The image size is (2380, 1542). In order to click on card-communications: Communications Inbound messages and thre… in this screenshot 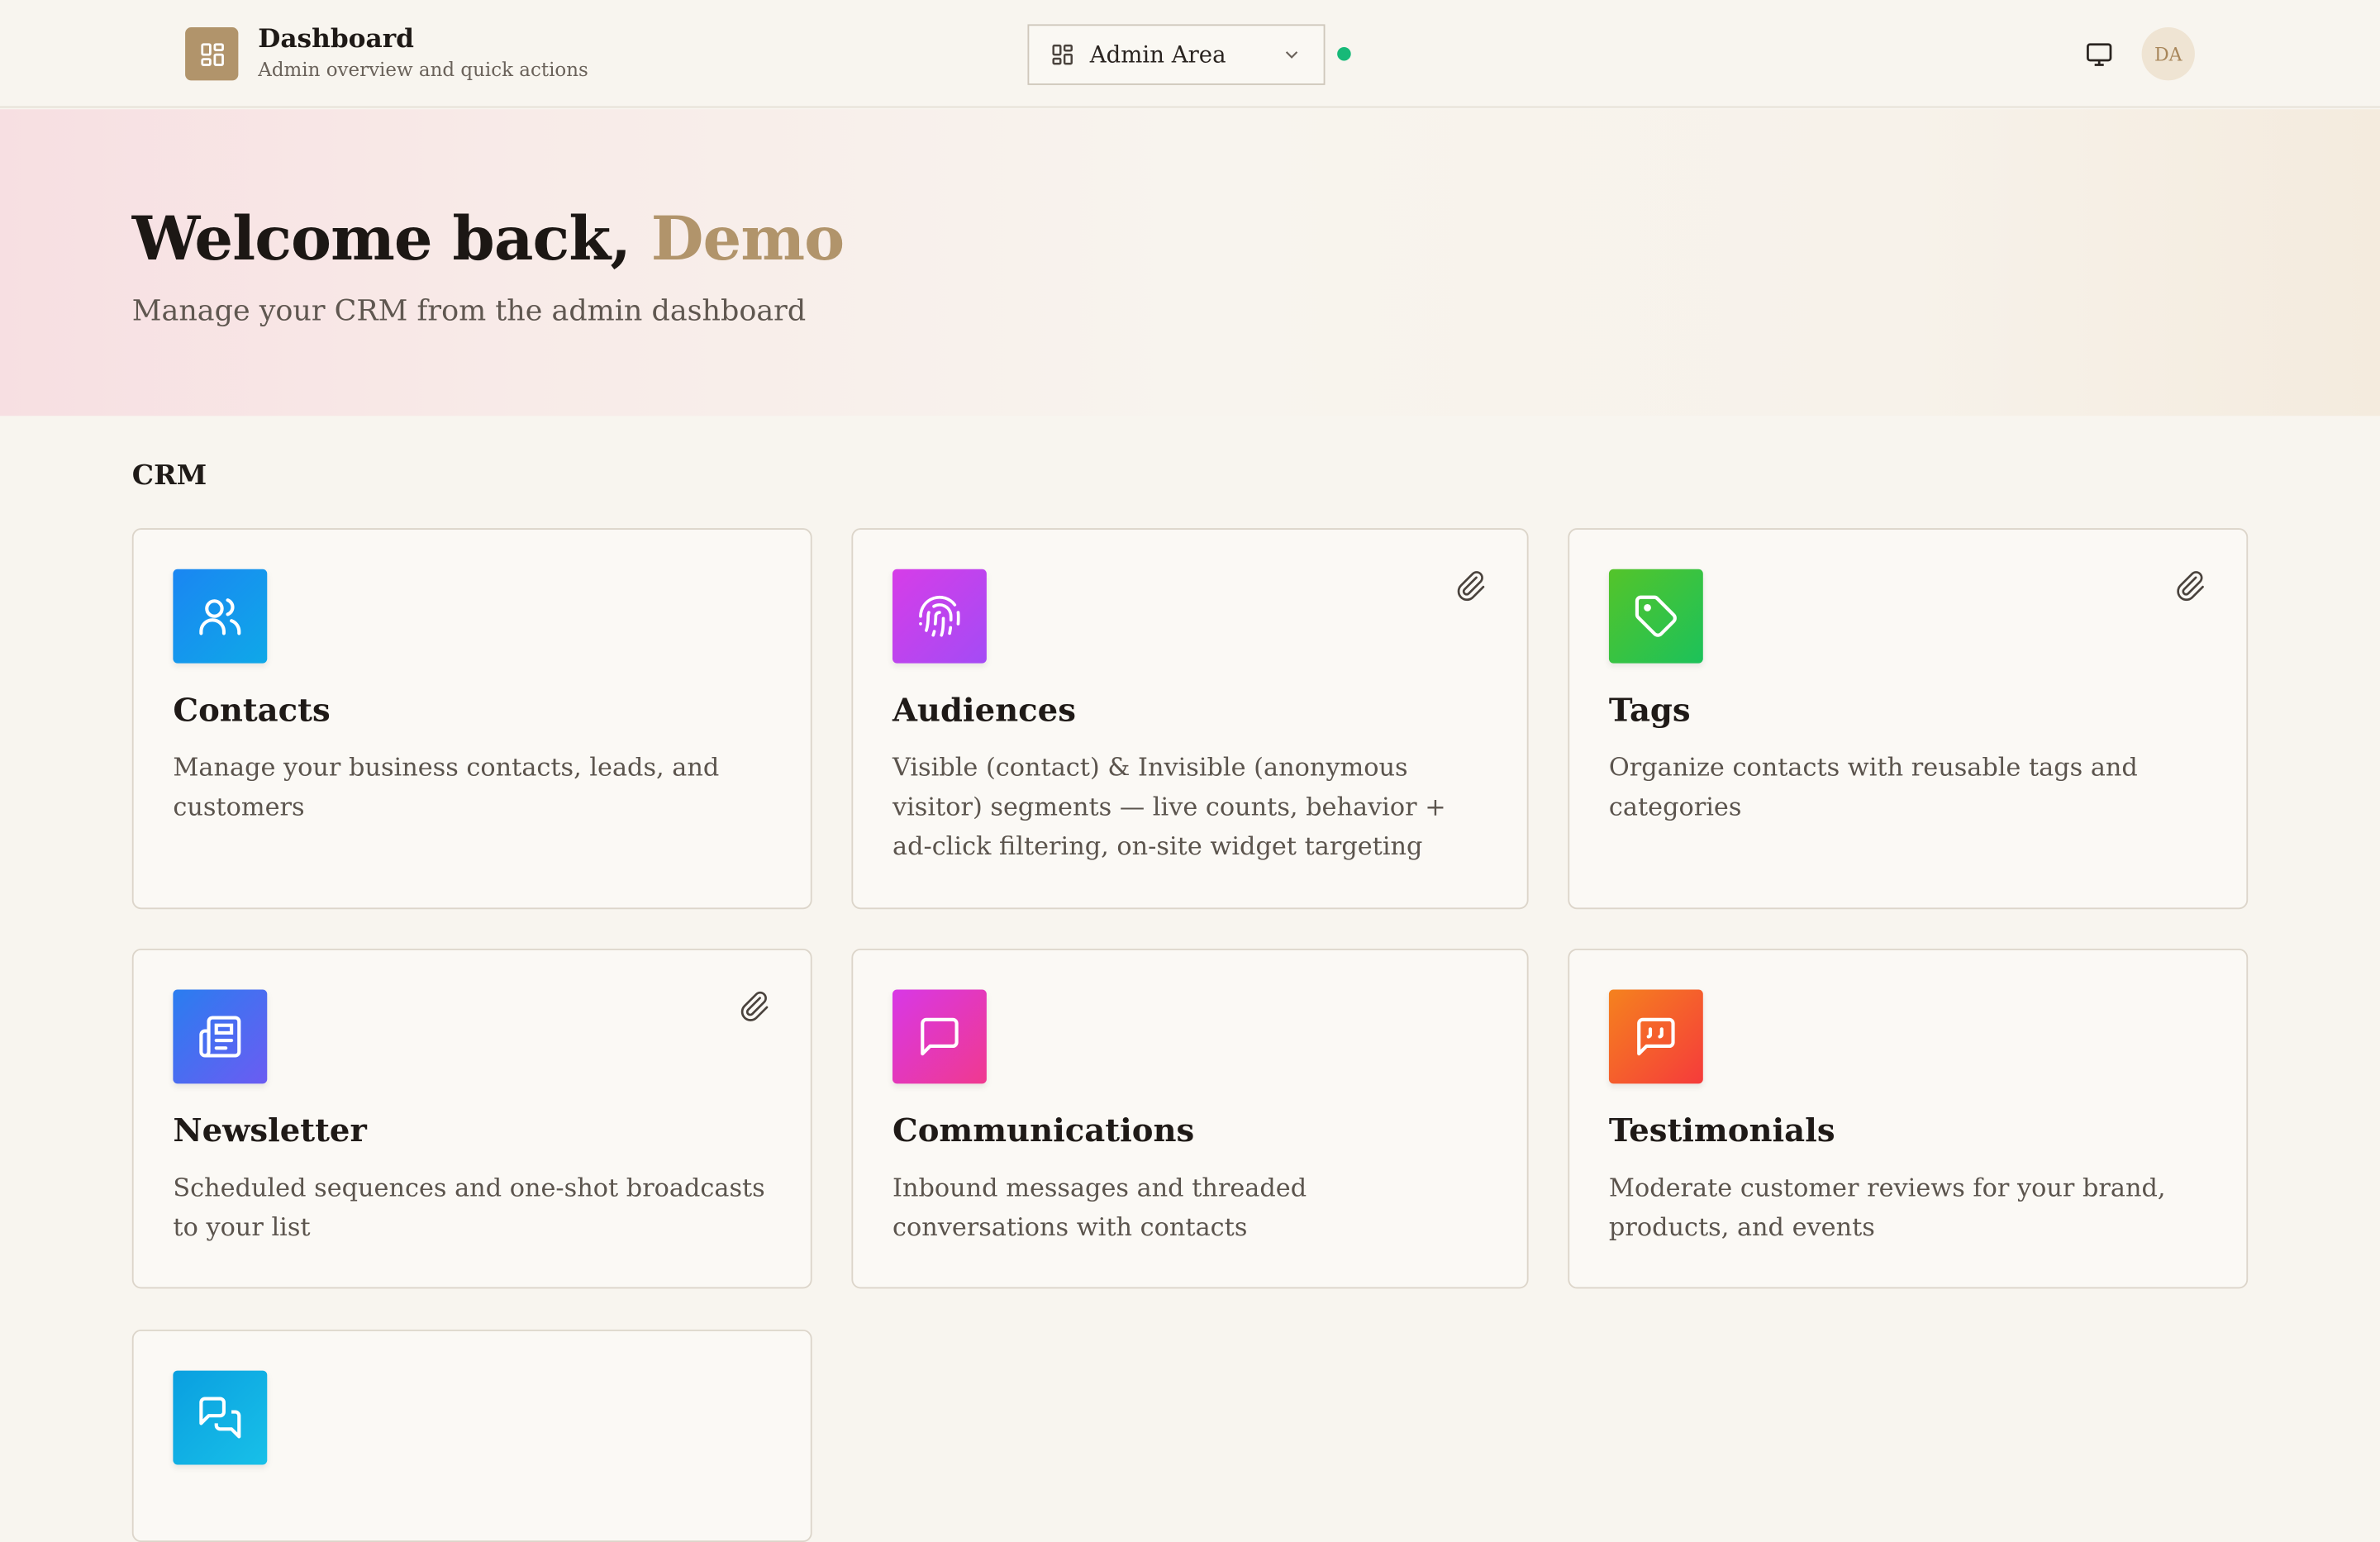, I will do `click(1190, 1118)`.